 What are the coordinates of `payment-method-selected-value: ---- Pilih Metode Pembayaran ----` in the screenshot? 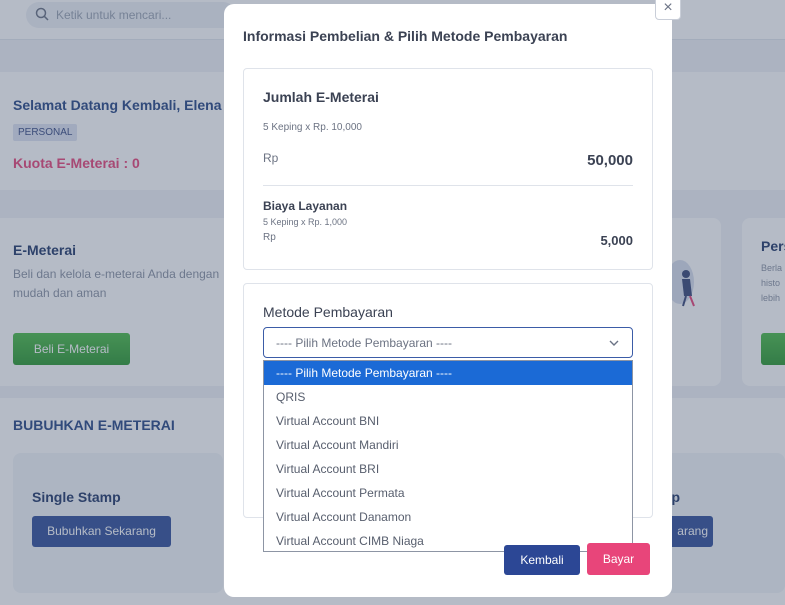 It's located at (364, 343).